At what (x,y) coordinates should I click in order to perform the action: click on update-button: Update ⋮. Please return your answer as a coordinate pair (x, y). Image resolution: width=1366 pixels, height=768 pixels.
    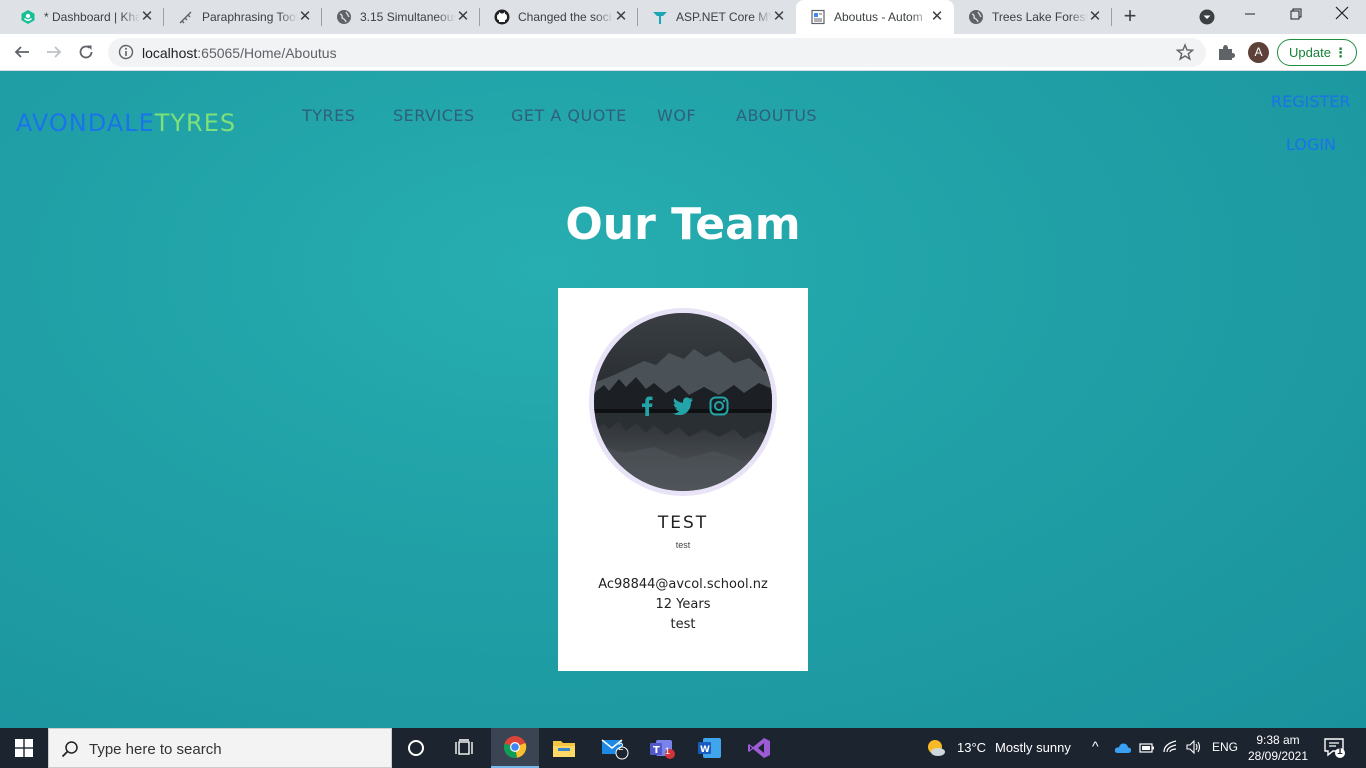
    Looking at the image, I should click on (1317, 52).